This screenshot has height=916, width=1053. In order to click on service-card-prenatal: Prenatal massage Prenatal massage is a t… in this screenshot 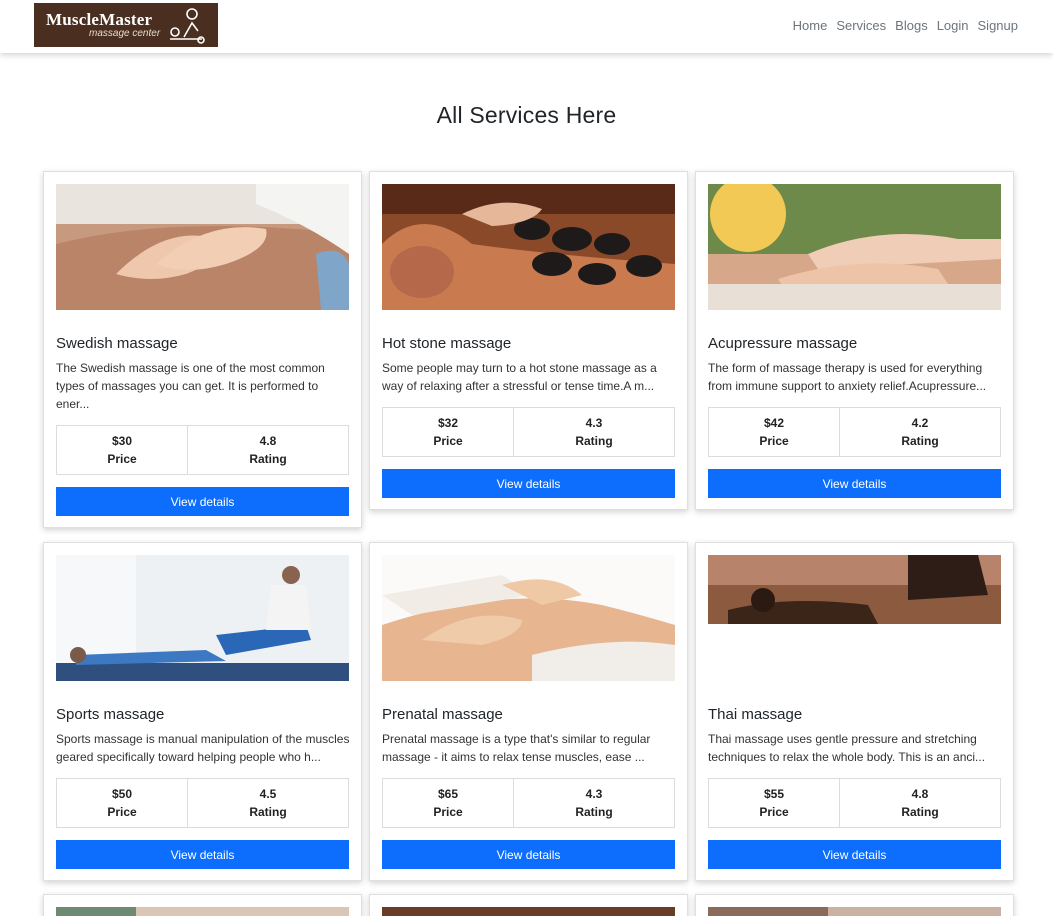, I will do `click(528, 711)`.